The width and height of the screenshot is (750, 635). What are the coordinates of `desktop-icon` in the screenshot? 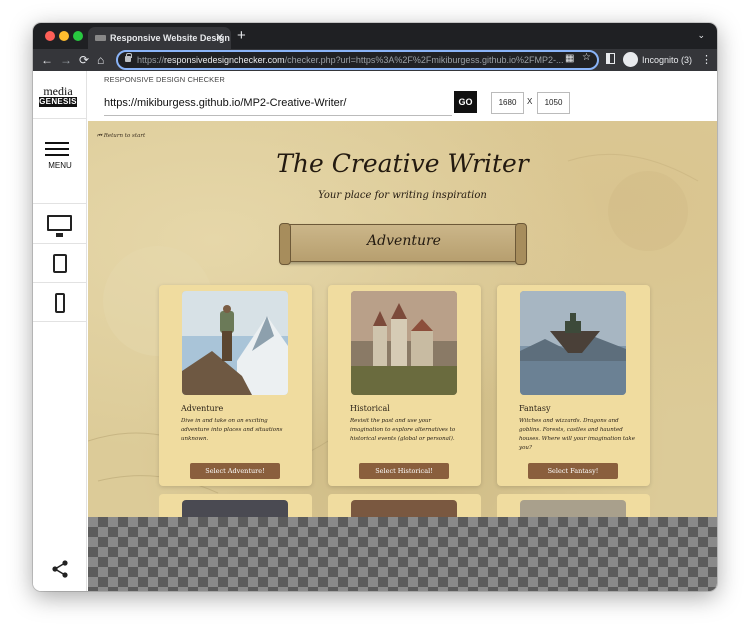 It's located at (59, 226).